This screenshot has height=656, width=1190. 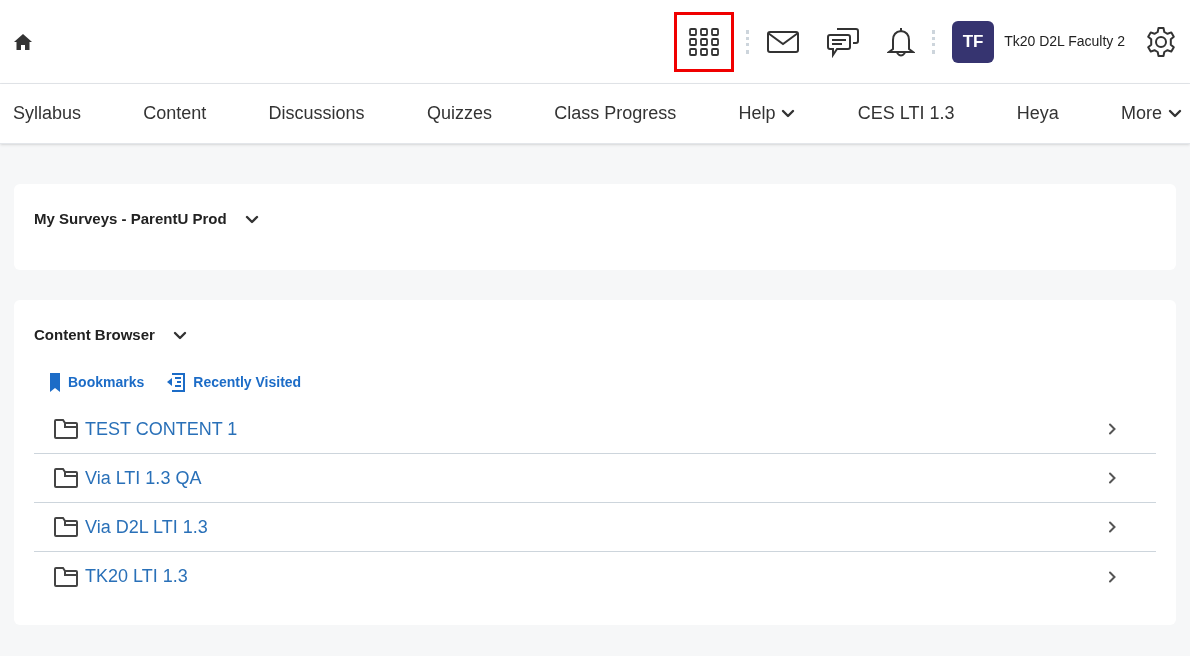 What do you see at coordinates (901, 41) in the screenshot?
I see `bell-icon` at bounding box center [901, 41].